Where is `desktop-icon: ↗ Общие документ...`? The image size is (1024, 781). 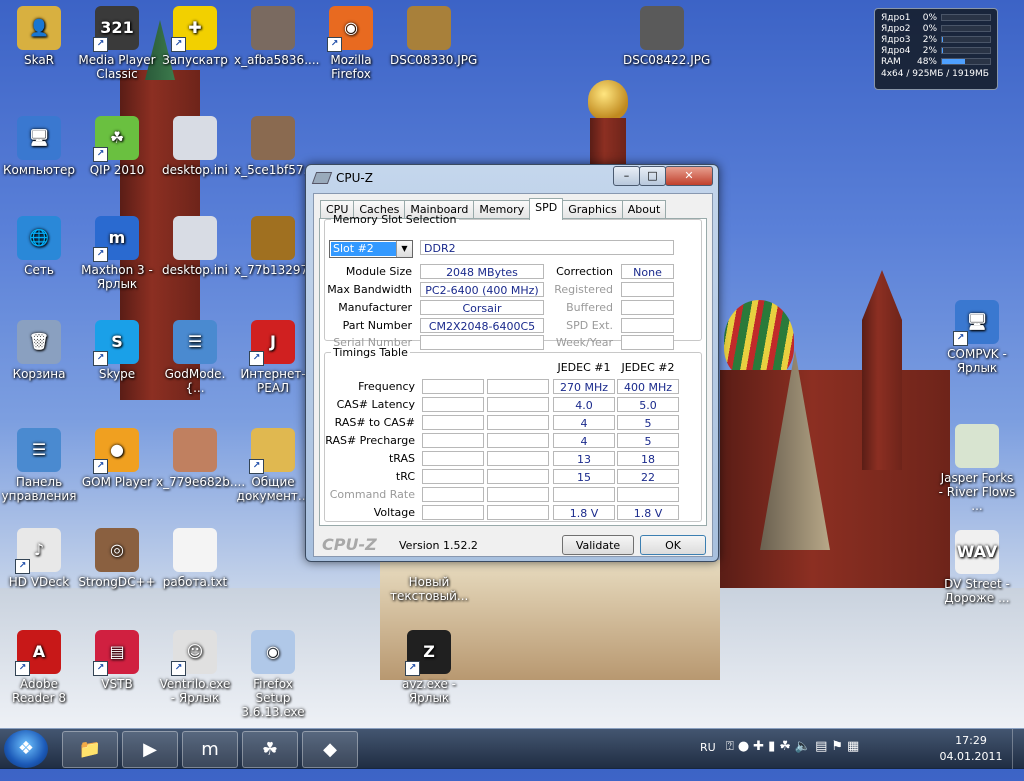
desktop-icon: ↗ Общие документ... is located at coordinates (273, 465).